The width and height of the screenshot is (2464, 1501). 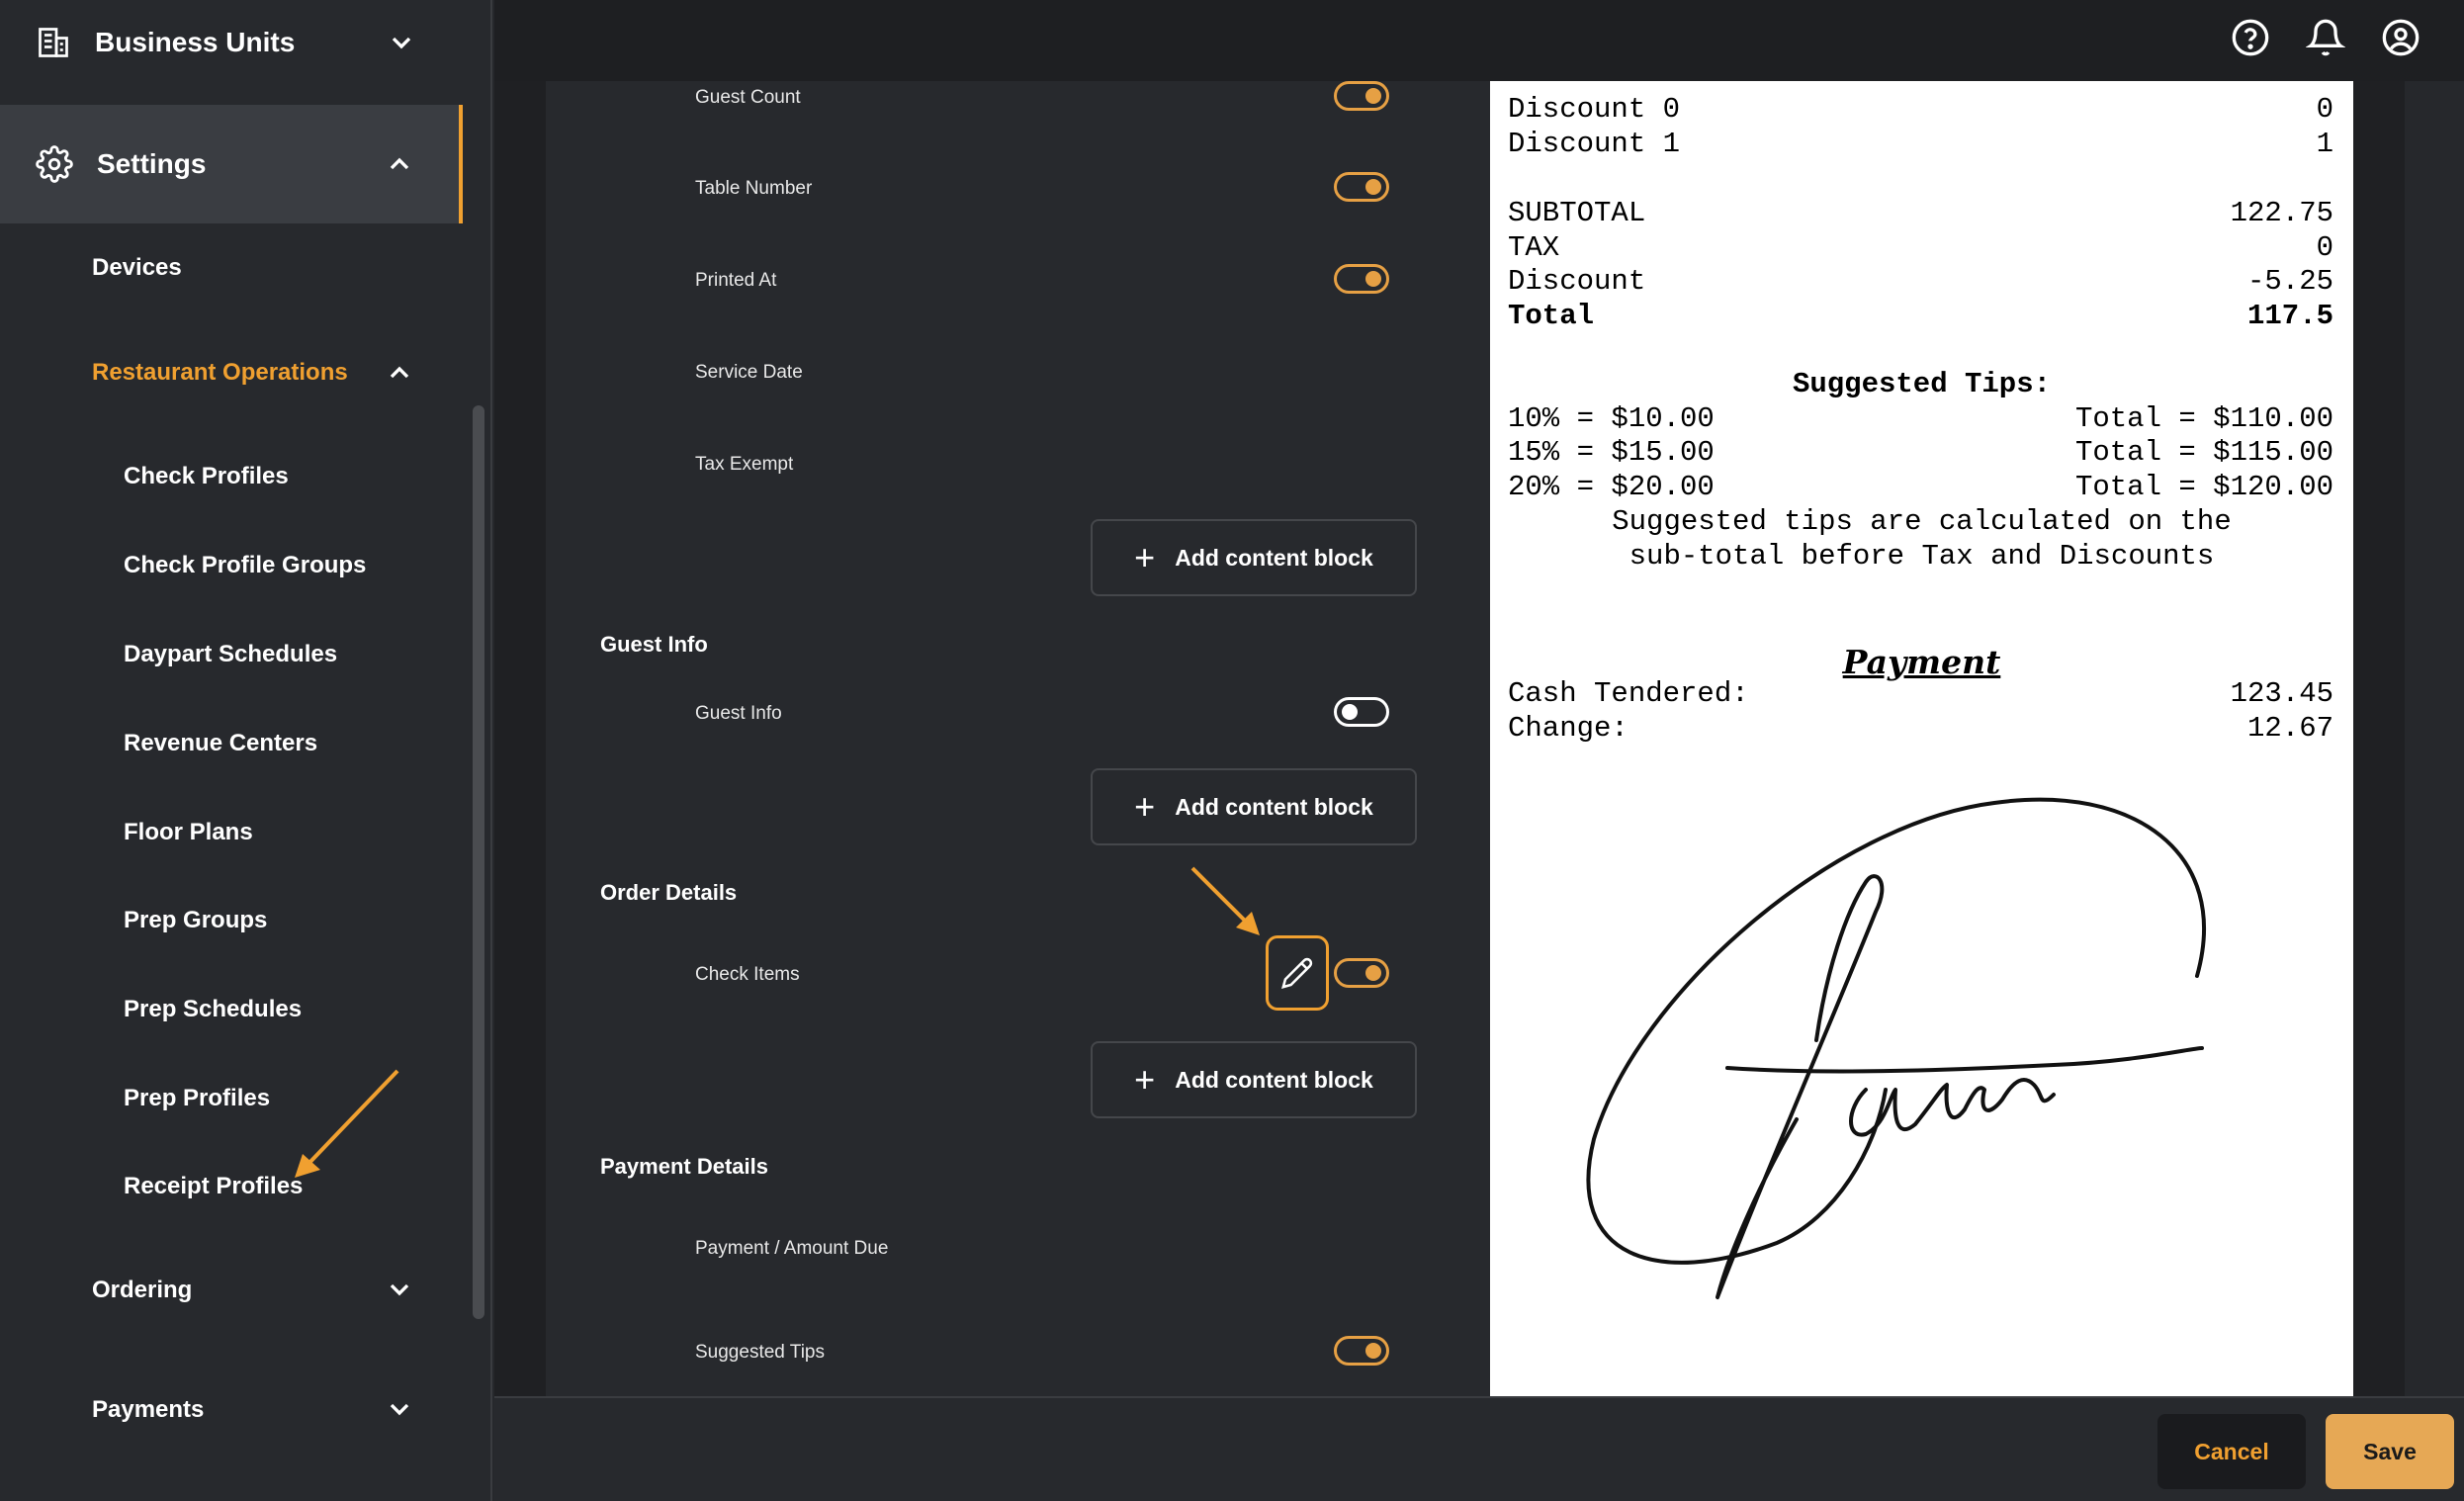 I want to click on receipt-tip-line: 10% = $10.00 Total = $110.00, so click(x=1920, y=418).